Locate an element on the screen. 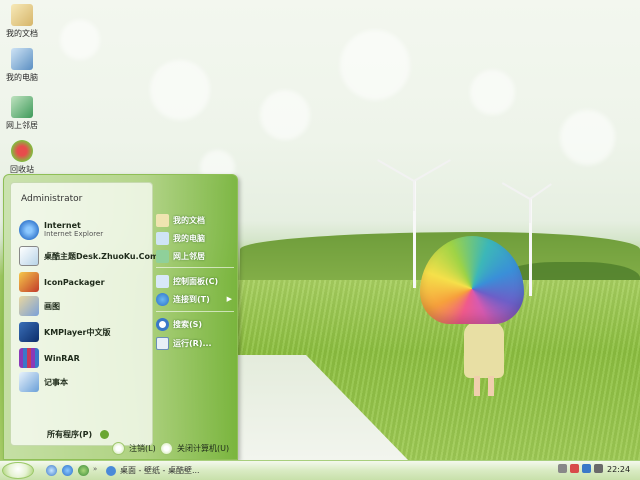  program-label: 记事本 is located at coordinates (56, 382).